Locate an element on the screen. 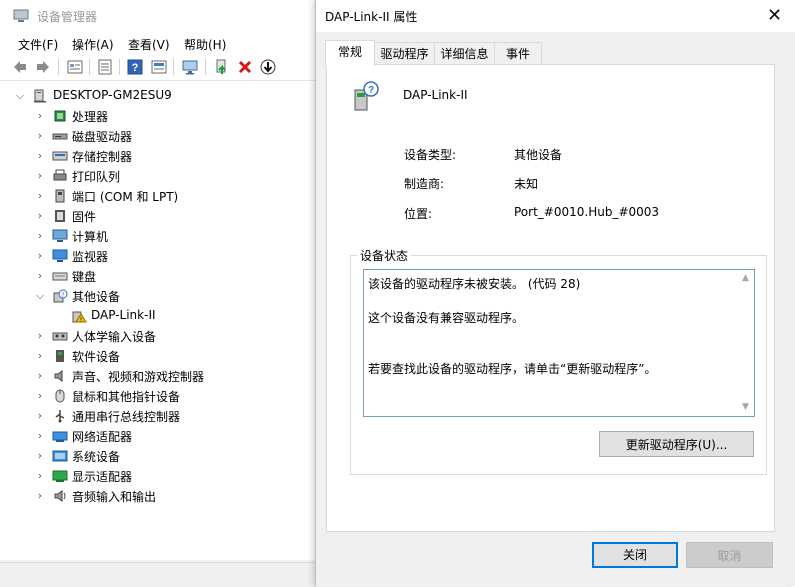 The height and width of the screenshot is (587, 795). arrow-right-icon is located at coordinates (43, 67).